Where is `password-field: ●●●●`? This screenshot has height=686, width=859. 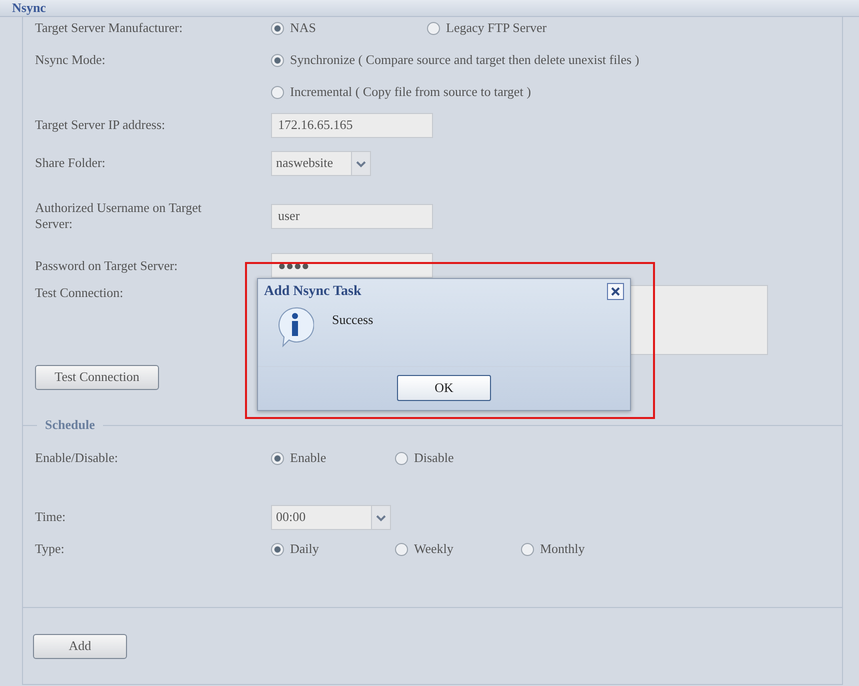
password-field: ●●●● is located at coordinates (352, 265).